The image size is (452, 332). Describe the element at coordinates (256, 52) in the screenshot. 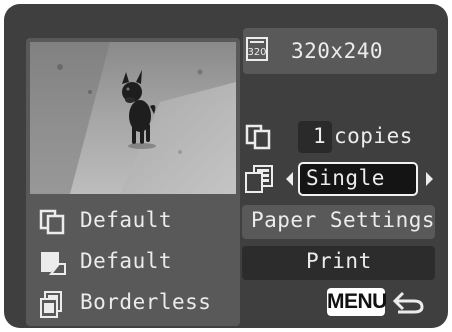

I see `image-size-icon-label: 320` at that location.